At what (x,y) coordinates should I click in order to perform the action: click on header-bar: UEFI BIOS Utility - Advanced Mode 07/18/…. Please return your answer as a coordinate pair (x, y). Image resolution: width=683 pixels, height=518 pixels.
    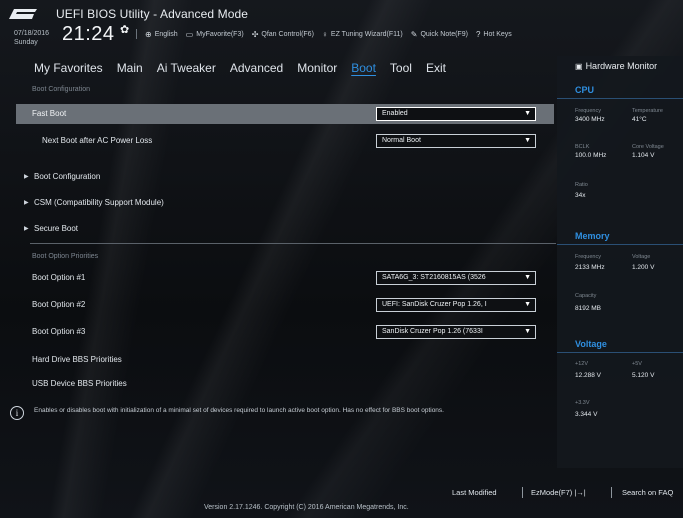
    Looking at the image, I should click on (341, 31).